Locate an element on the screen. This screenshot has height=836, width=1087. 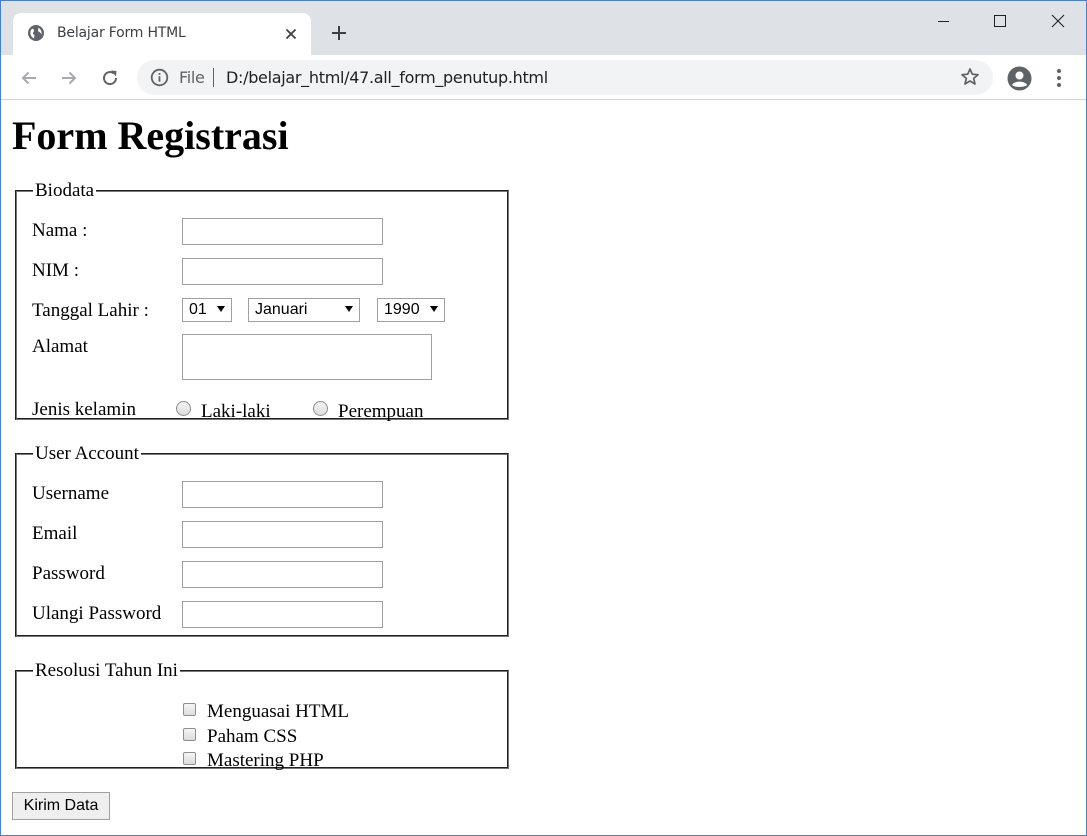
url-text: D:/belajar_html/47.all_form_penutup.html is located at coordinates (387, 77).